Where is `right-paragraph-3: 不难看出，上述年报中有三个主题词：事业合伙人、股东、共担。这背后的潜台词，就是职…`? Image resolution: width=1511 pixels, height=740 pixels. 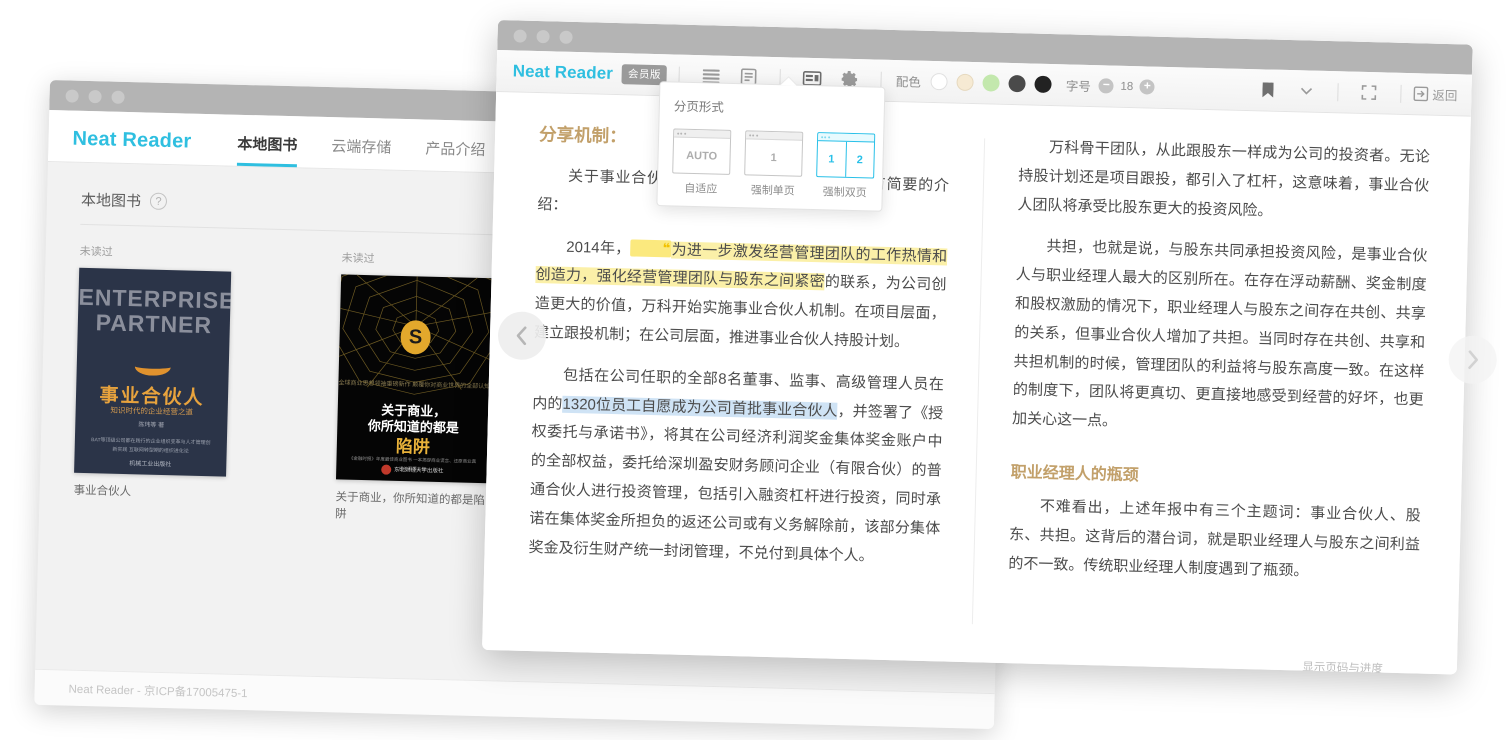
right-paragraph-3: 不难看出，上述年报中有三个主题词：事业合伙人、股东、共担。这背后的潜台词，就是职… is located at coordinates (1214, 538).